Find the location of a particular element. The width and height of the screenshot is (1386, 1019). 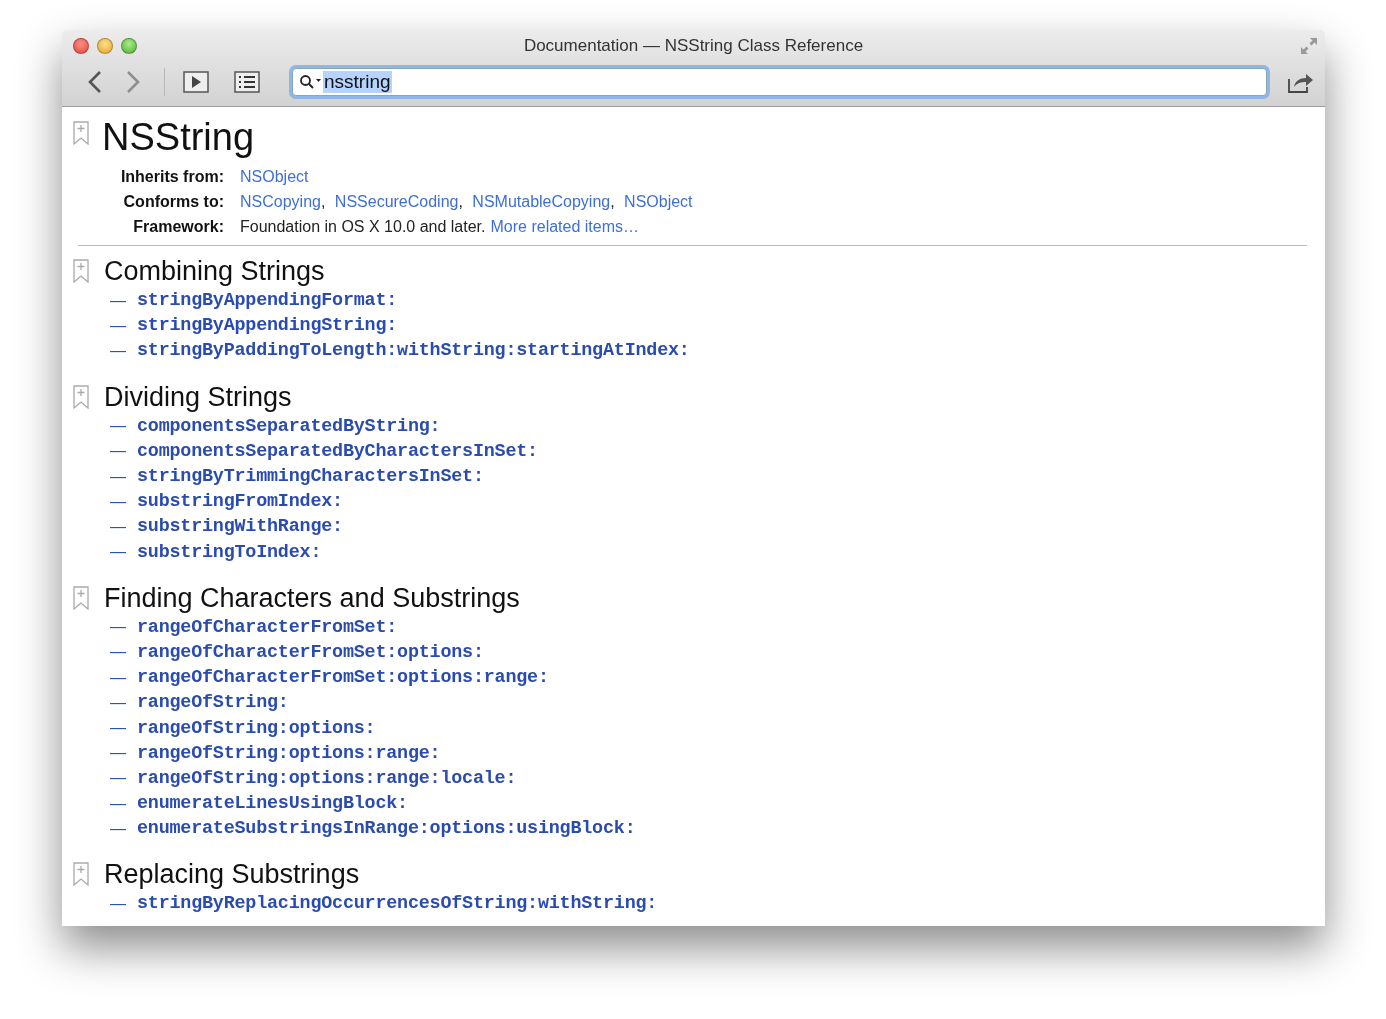

method-link: stringByTrimmingCharactersInSet: is located at coordinates (310, 477).